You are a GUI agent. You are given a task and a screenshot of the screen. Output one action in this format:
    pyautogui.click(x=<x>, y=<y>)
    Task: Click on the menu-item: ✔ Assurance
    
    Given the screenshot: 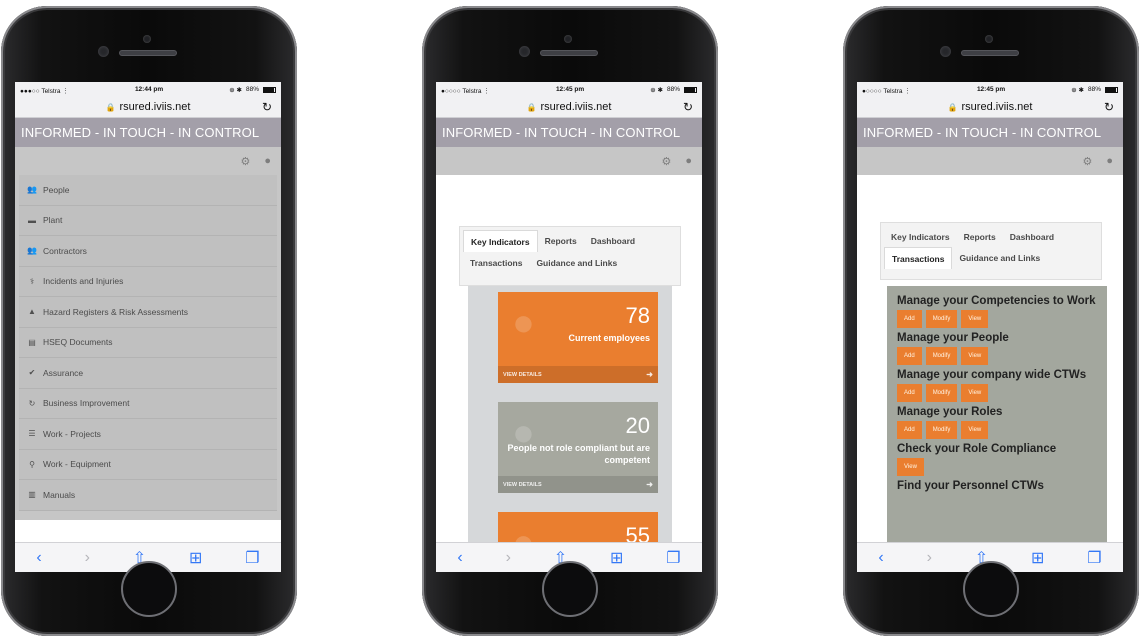 What is the action you would take?
    pyautogui.click(x=148, y=373)
    